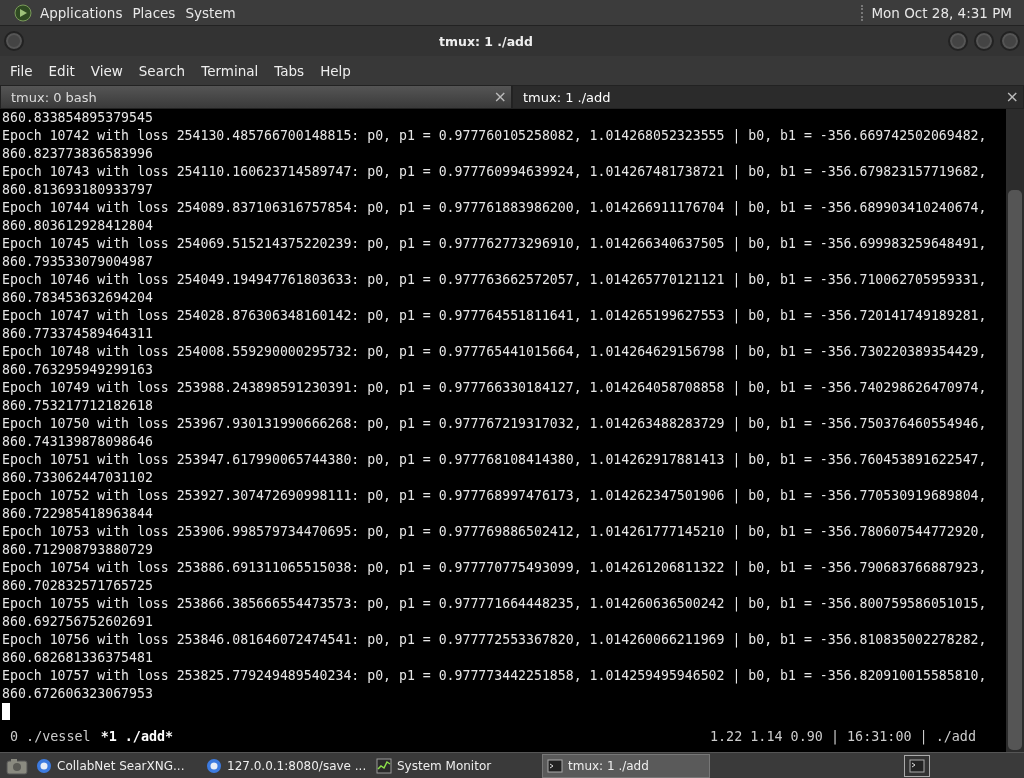 This screenshot has width=1024, height=778. I want to click on menu-item: Edit, so click(61, 70).